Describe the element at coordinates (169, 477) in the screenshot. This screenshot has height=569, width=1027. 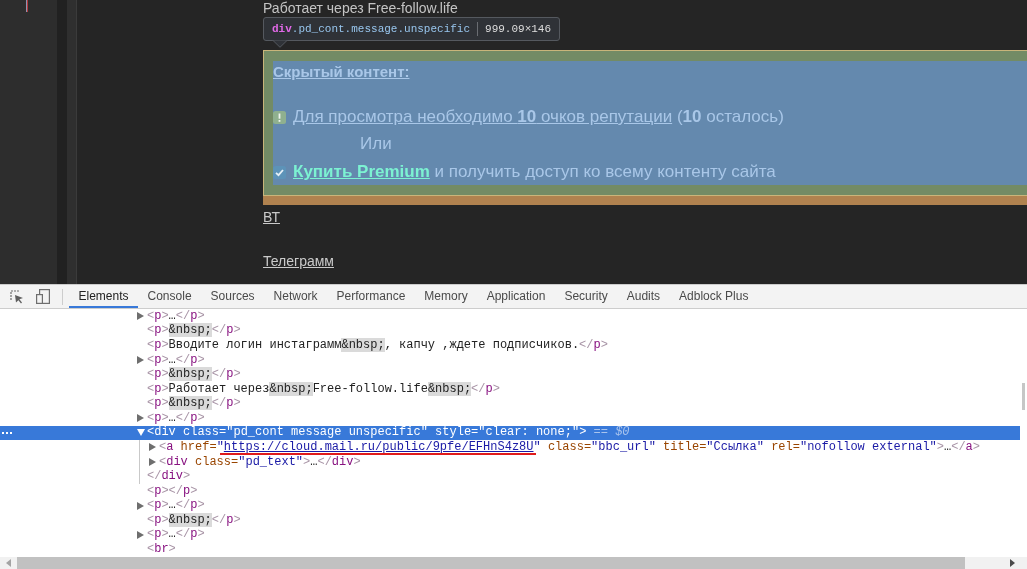
I see `dom-node-line: </div>` at that location.